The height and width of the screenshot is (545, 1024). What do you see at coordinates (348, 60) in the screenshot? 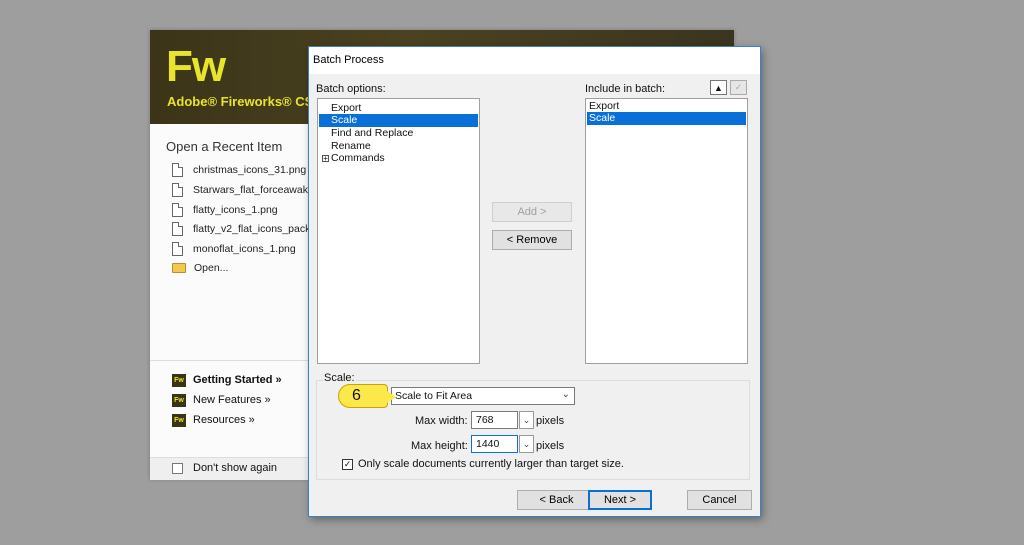
I see `dialog-title: Batch Process` at bounding box center [348, 60].